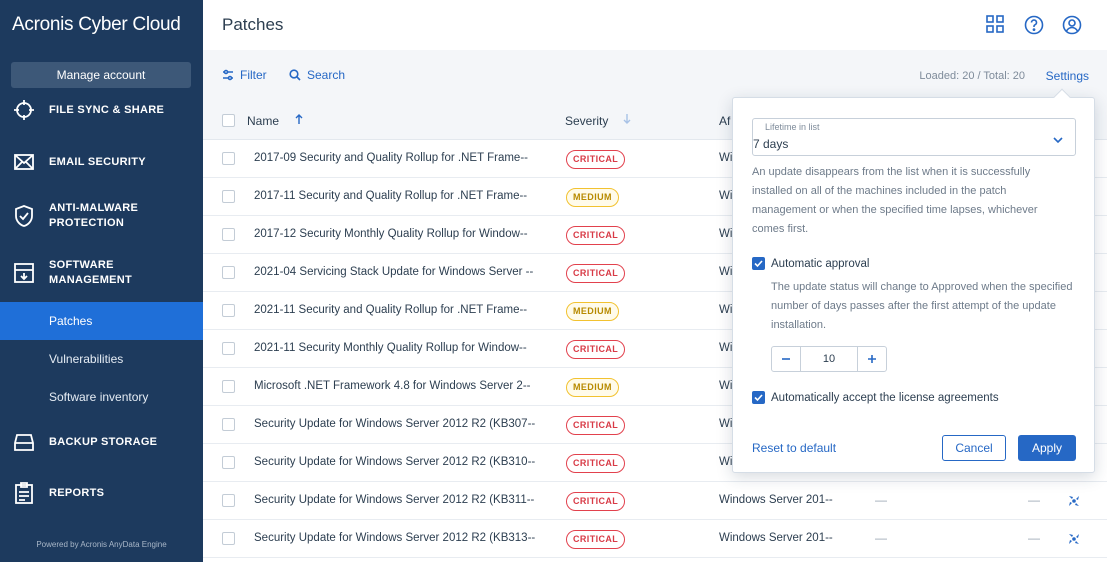 The width and height of the screenshot is (1107, 562). What do you see at coordinates (326, 75) in the screenshot?
I see `search-label: Search` at bounding box center [326, 75].